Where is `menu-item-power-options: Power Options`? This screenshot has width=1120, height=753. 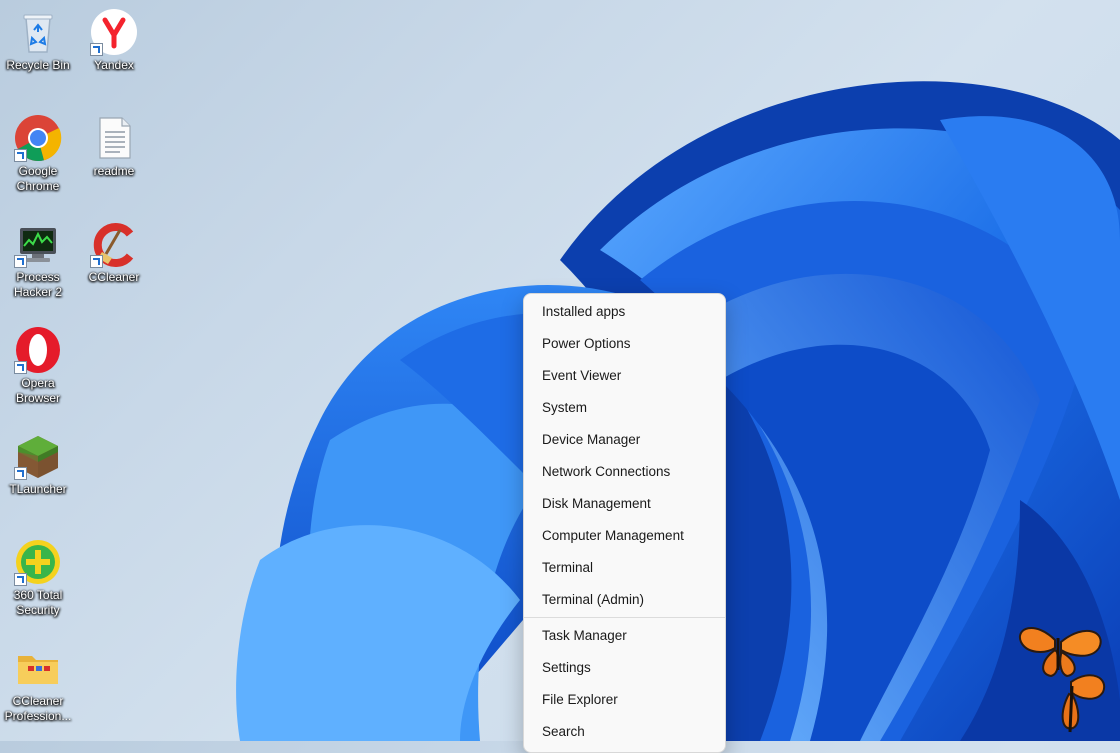
menu-item-power-options: Power Options is located at coordinates (624, 344).